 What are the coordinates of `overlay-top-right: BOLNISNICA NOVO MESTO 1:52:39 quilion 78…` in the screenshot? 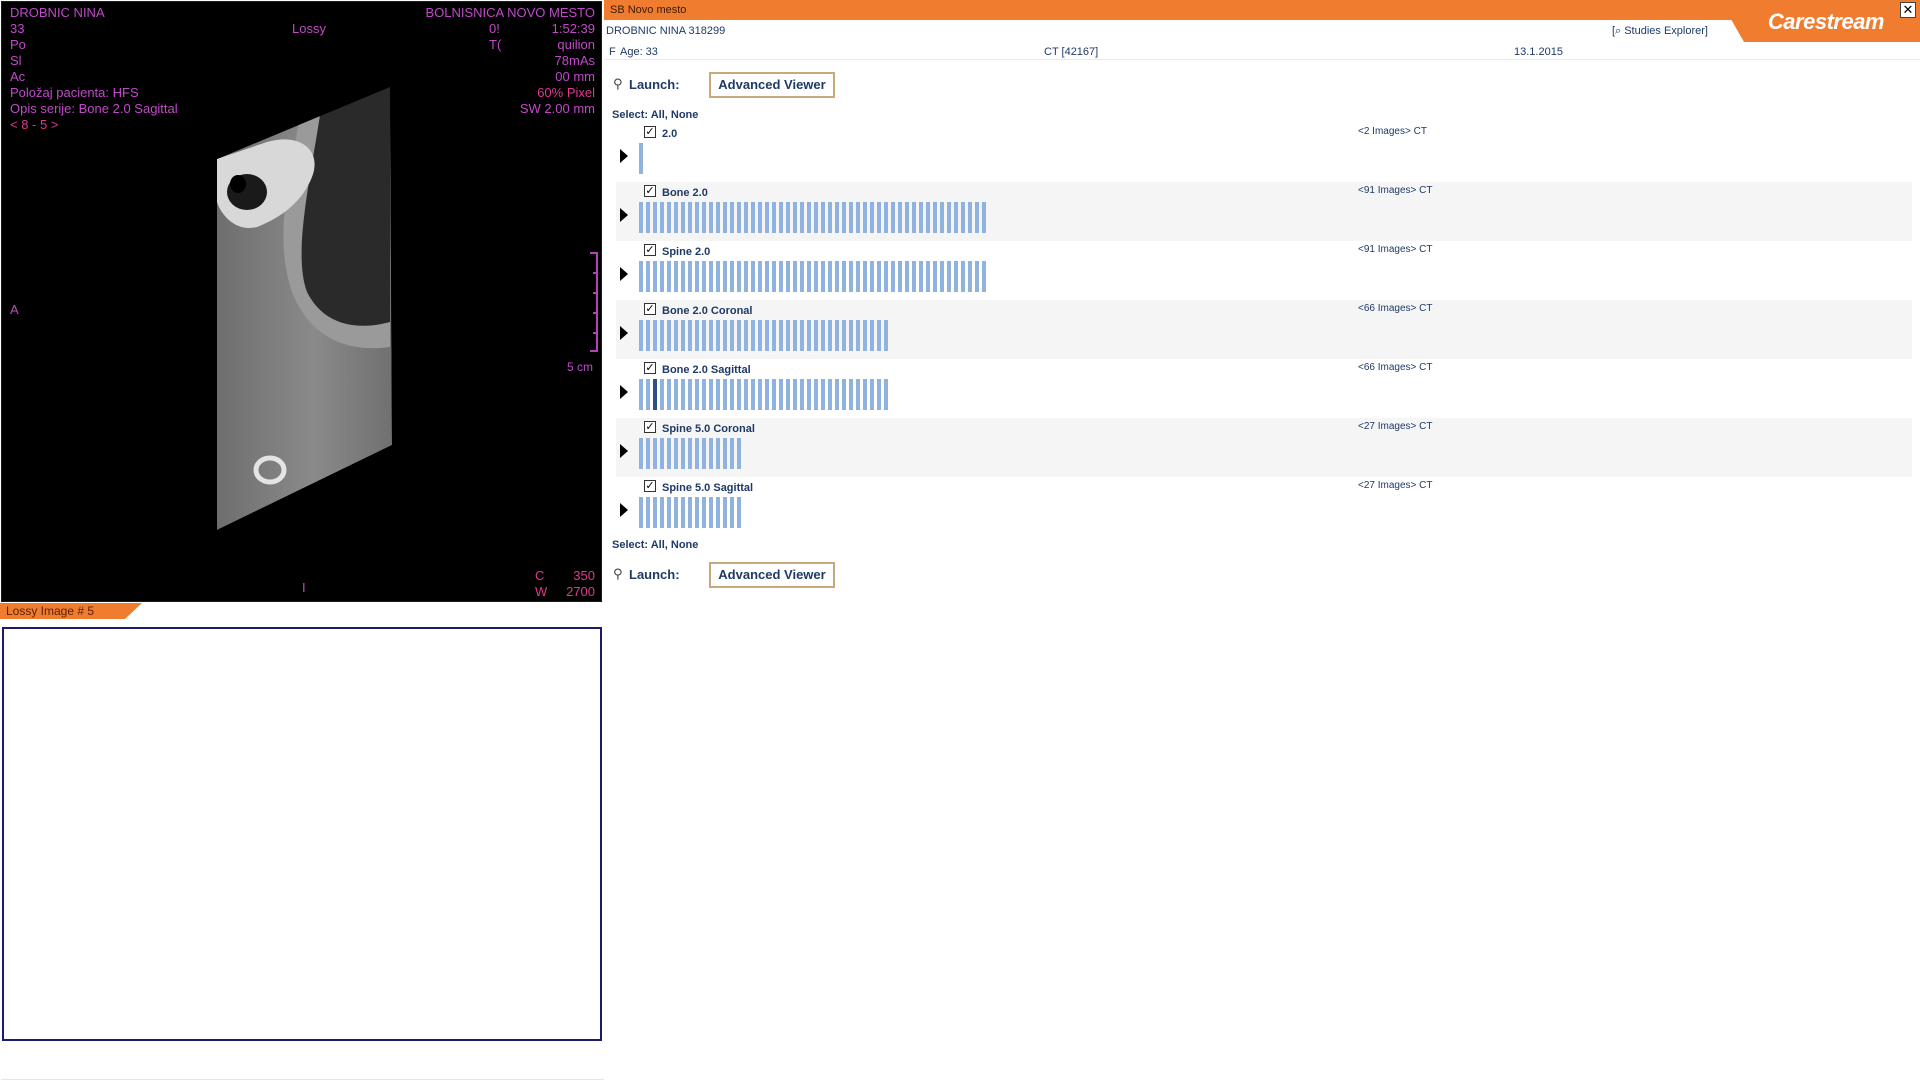 It's located at (510, 61).